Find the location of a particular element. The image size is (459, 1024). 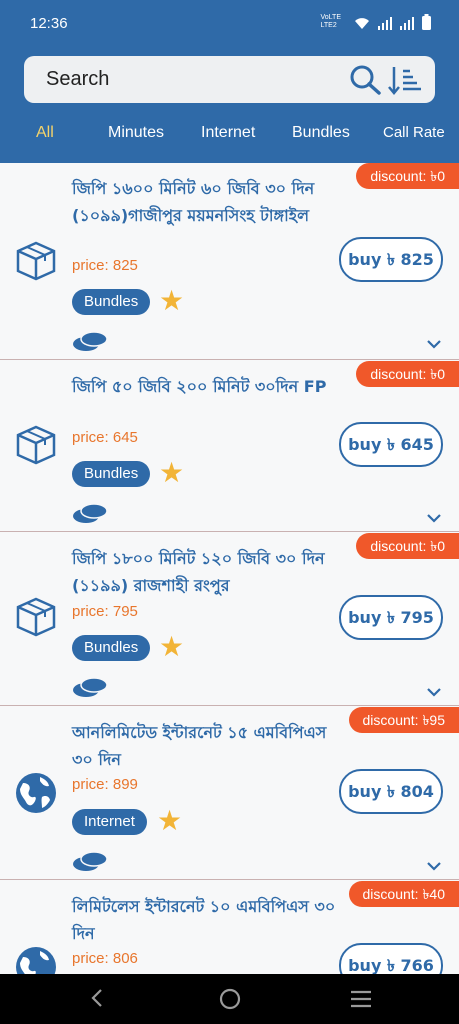

discount-badge: discount: ৳95 is located at coordinates (403, 720).